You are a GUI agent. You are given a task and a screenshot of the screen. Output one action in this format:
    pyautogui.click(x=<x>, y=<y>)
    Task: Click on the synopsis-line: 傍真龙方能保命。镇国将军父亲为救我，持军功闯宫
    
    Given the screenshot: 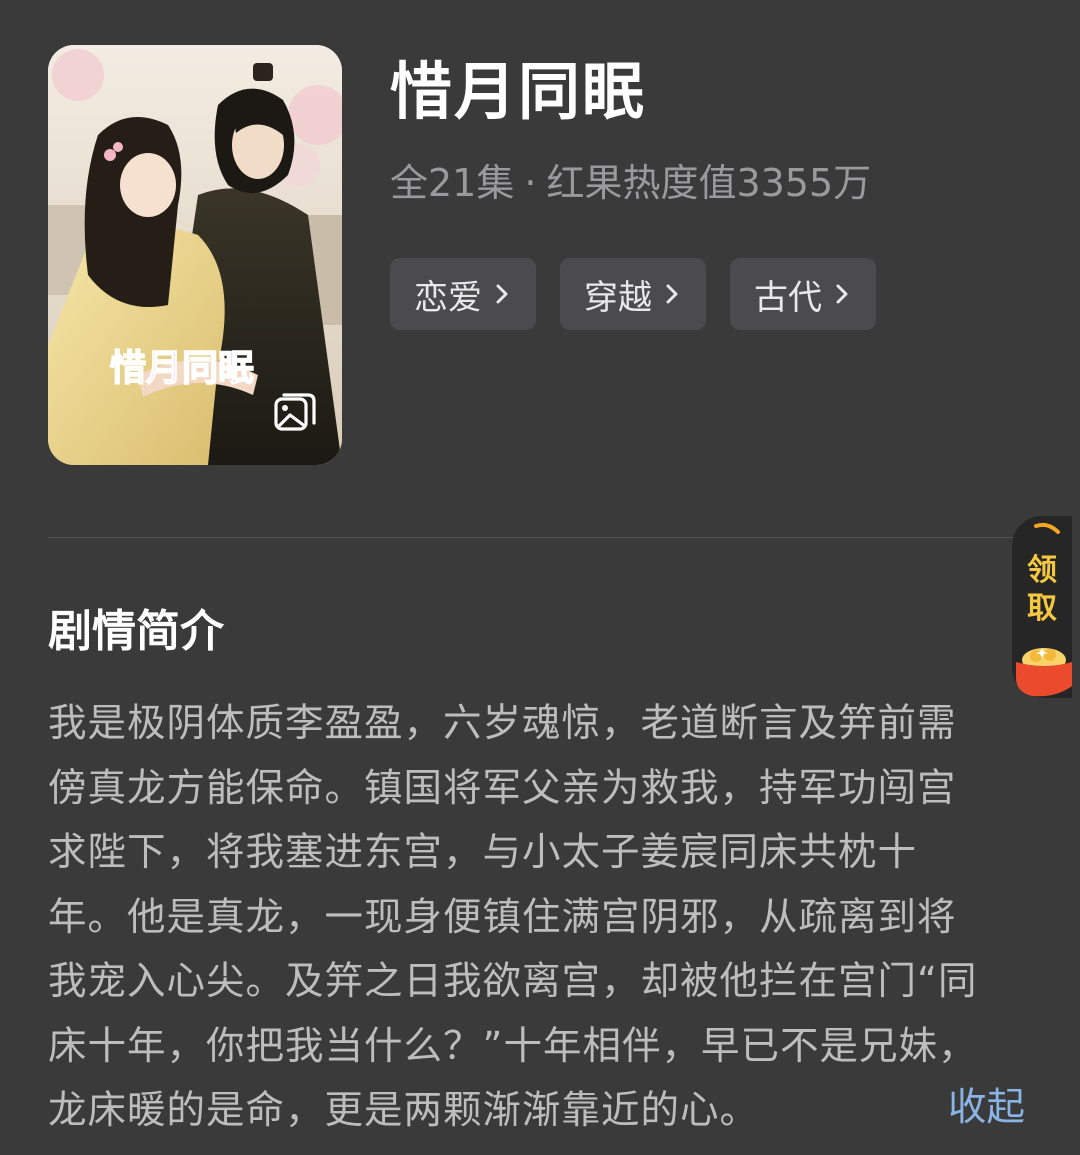 What is the action you would take?
    pyautogui.click(x=502, y=788)
    